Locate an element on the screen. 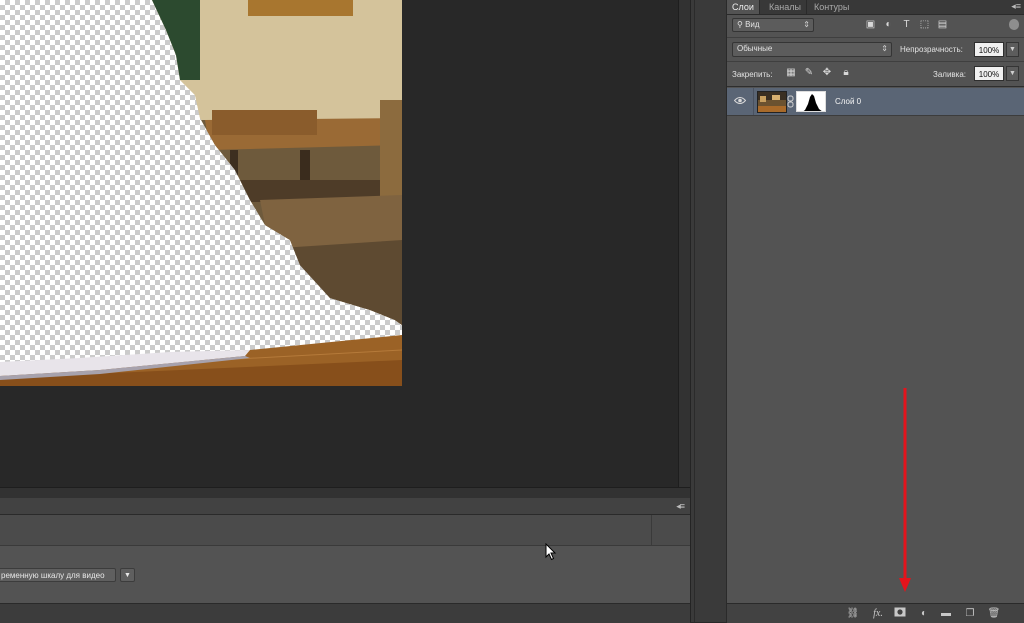  blend-mode-value: Обычные is located at coordinates (755, 48).